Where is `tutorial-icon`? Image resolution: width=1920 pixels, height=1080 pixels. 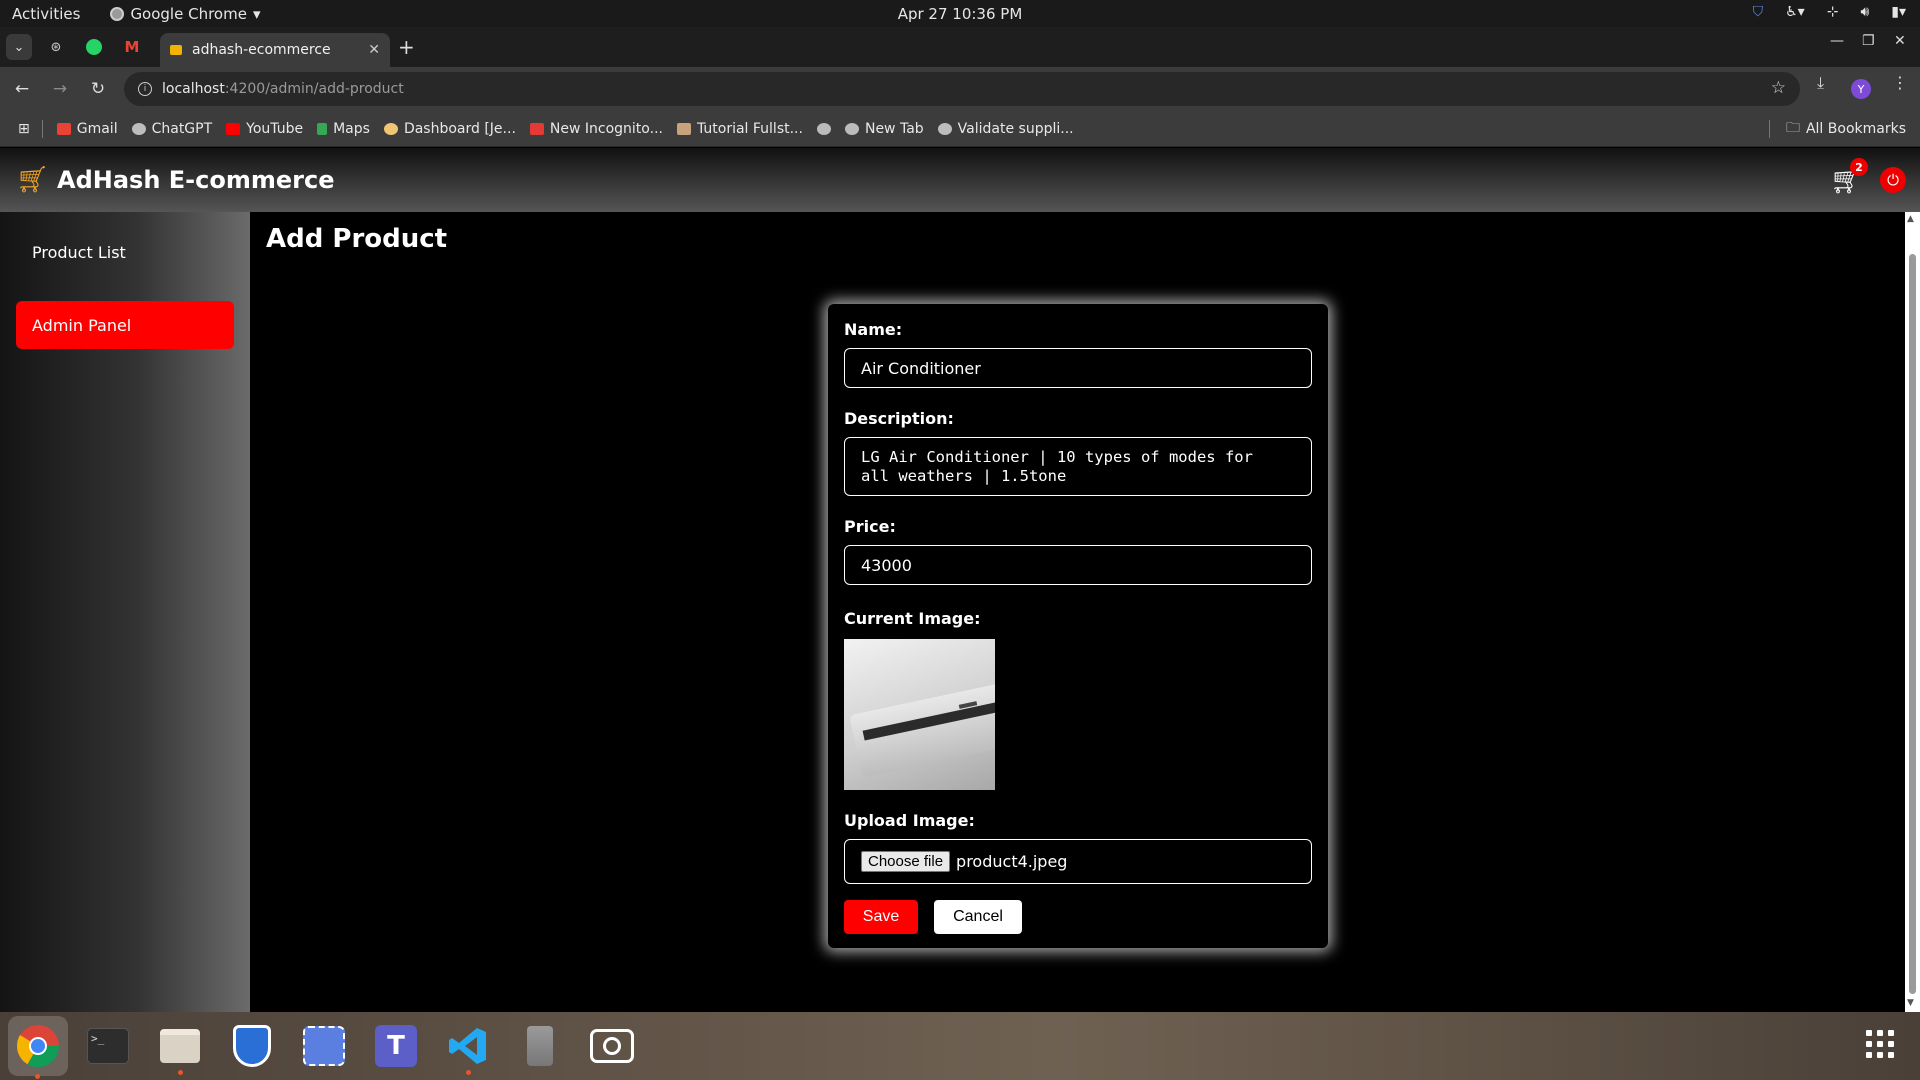
tutorial-icon is located at coordinates (683, 128).